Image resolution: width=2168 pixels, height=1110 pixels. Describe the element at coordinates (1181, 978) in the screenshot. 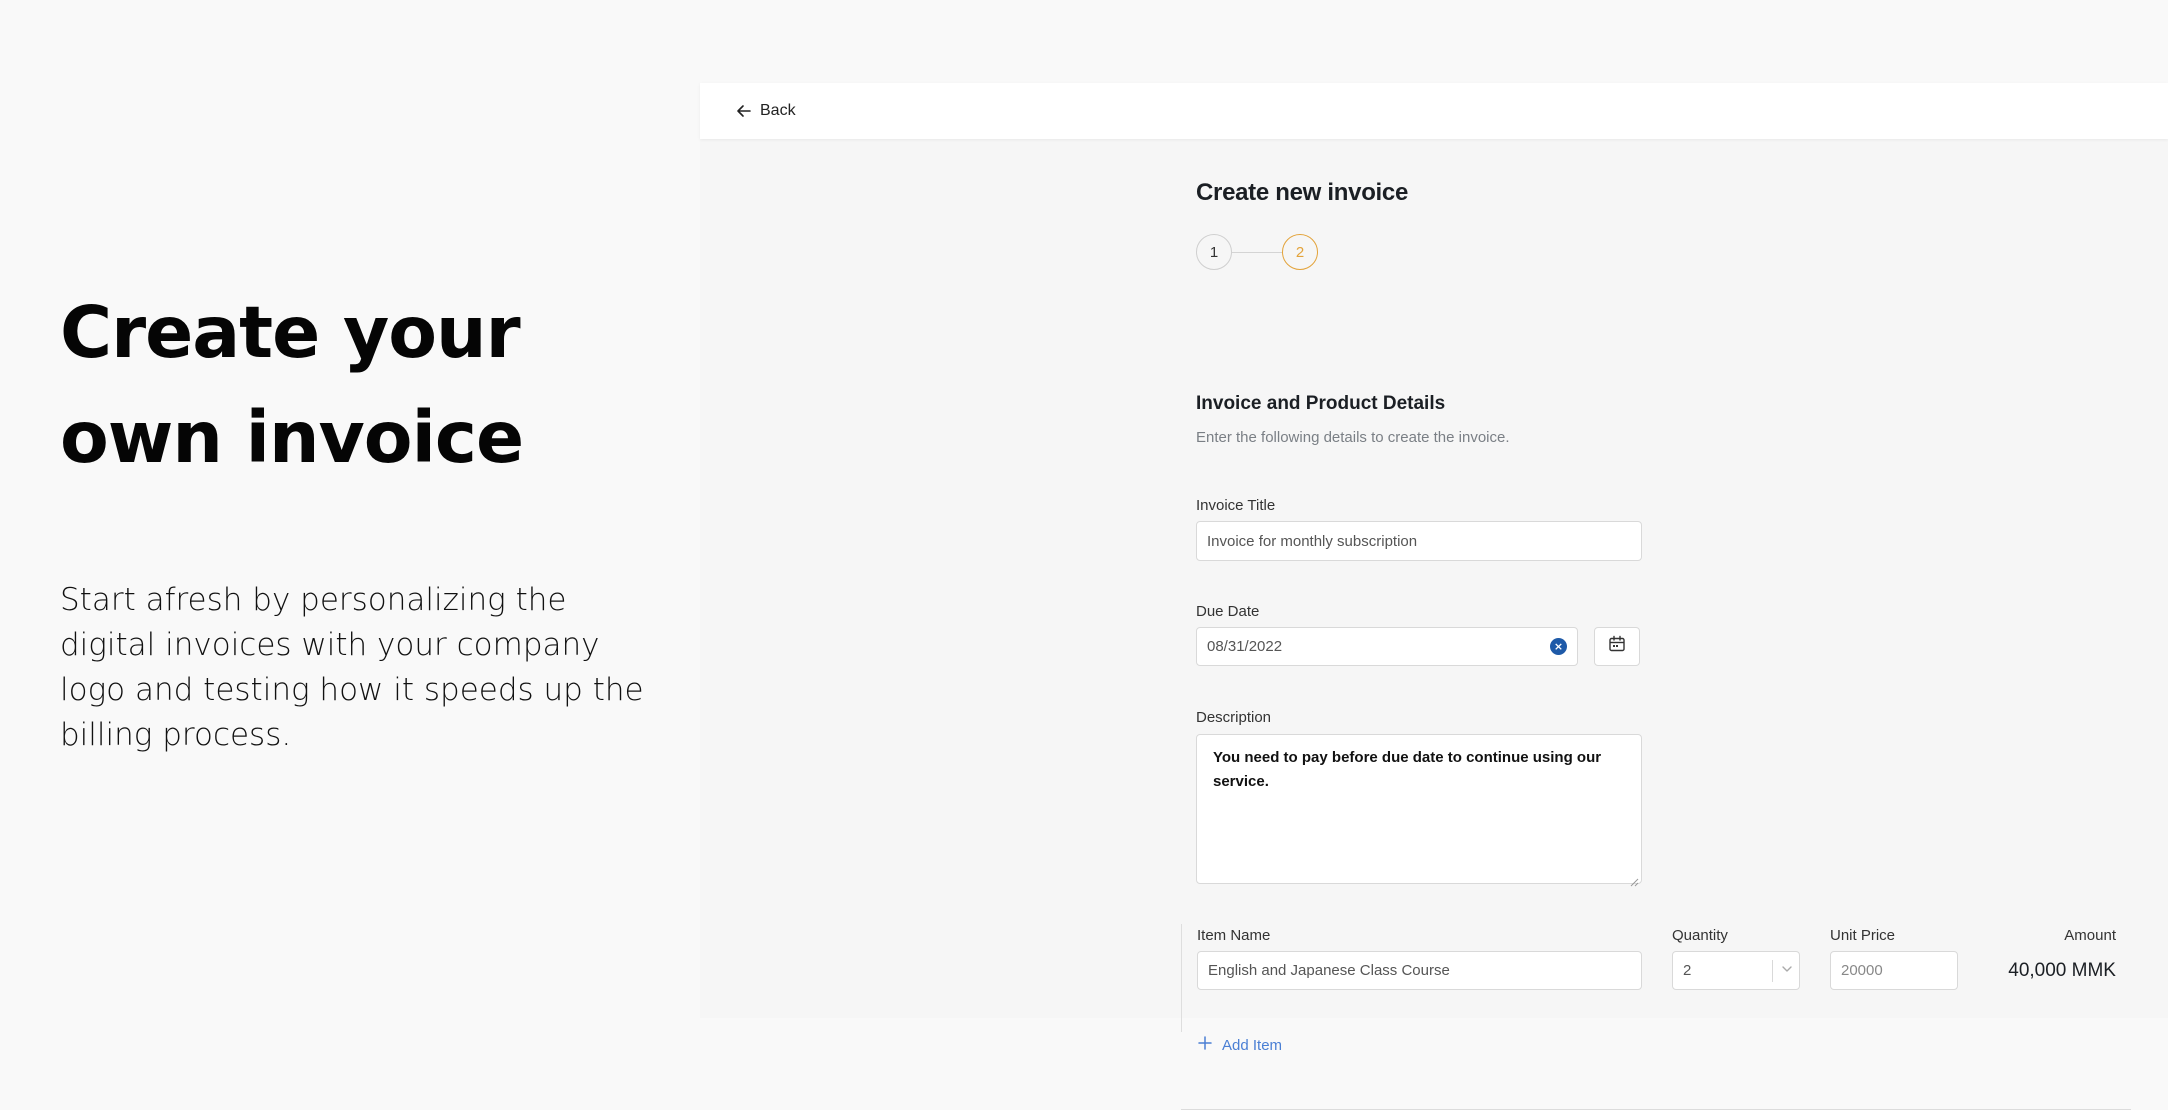

I see `item-row-divider` at that location.